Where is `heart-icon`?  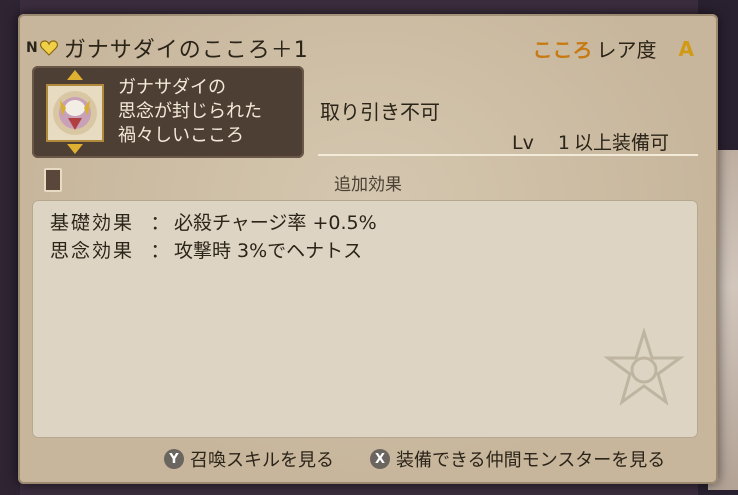 heart-icon is located at coordinates (48, 48).